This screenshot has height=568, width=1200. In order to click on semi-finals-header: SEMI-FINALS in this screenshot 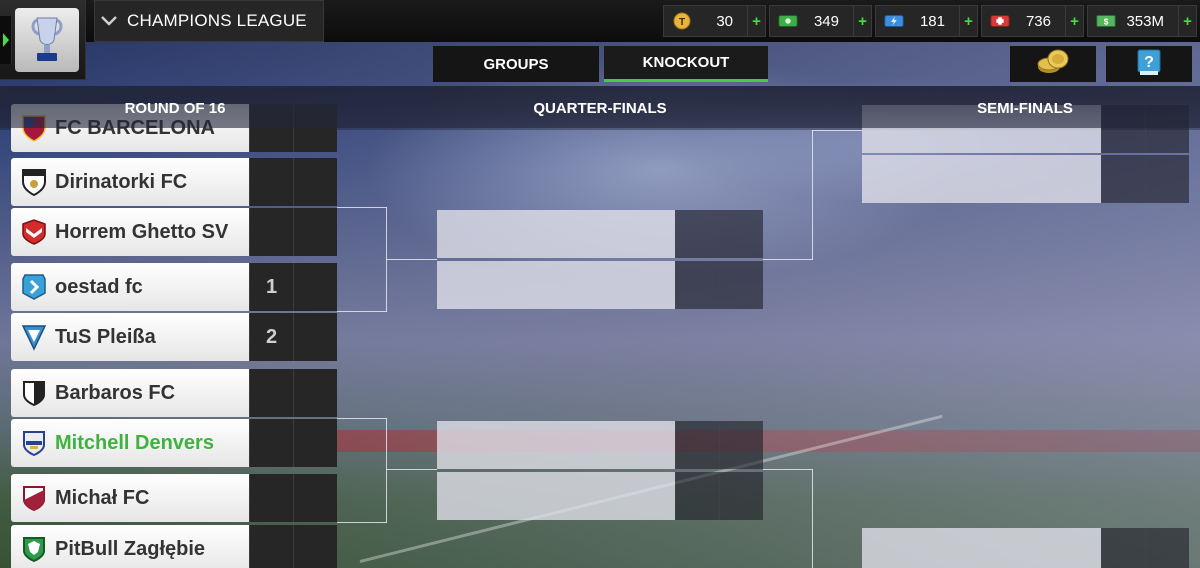, I will do `click(1025, 108)`.